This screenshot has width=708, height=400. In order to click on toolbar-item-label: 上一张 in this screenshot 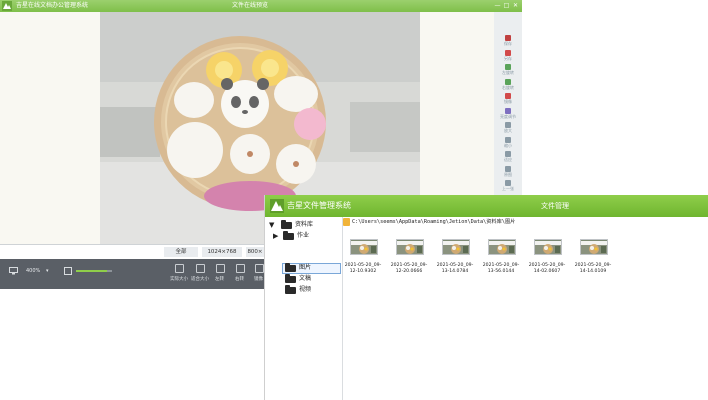, I will do `click(508, 188)`.